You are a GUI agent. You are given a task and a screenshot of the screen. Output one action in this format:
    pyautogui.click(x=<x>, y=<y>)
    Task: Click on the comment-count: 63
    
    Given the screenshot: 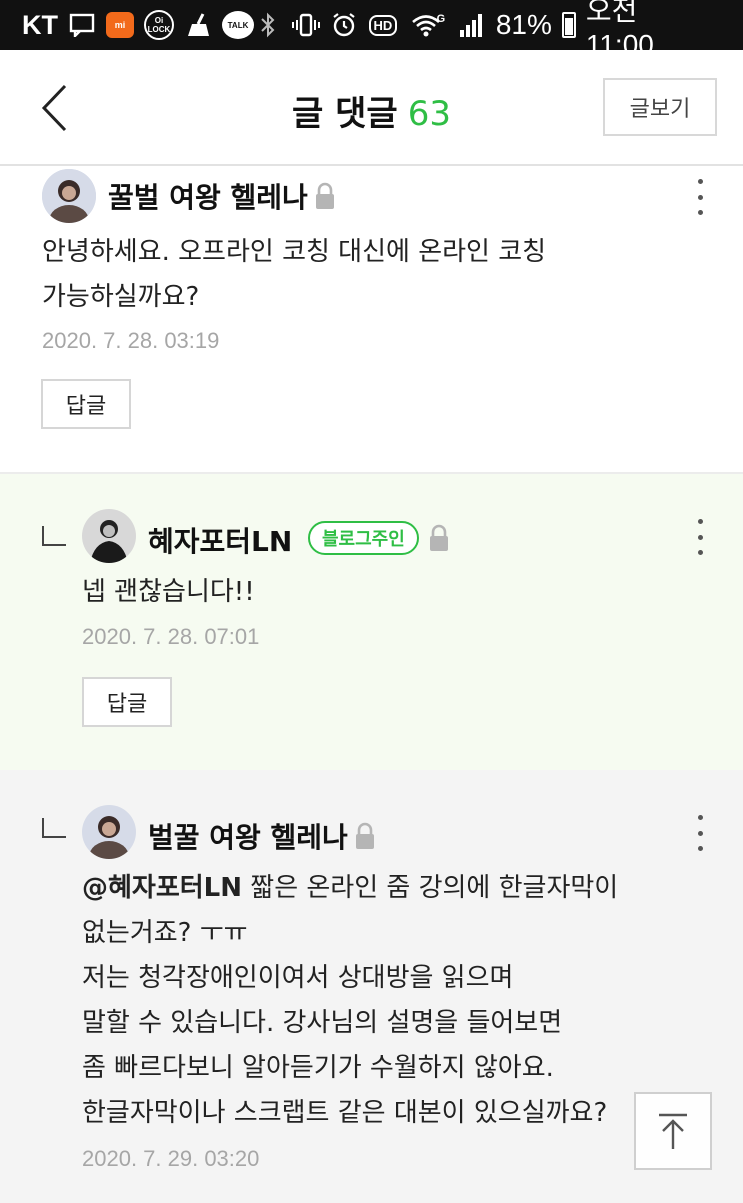 What is the action you would take?
    pyautogui.click(x=429, y=114)
    